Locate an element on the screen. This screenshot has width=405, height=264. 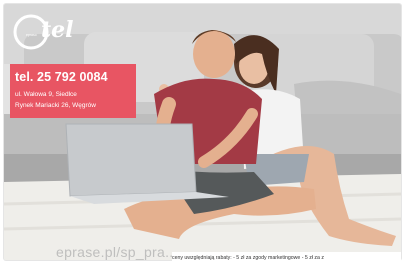
tel-logo: epraso tel is located at coordinates (43, 32).